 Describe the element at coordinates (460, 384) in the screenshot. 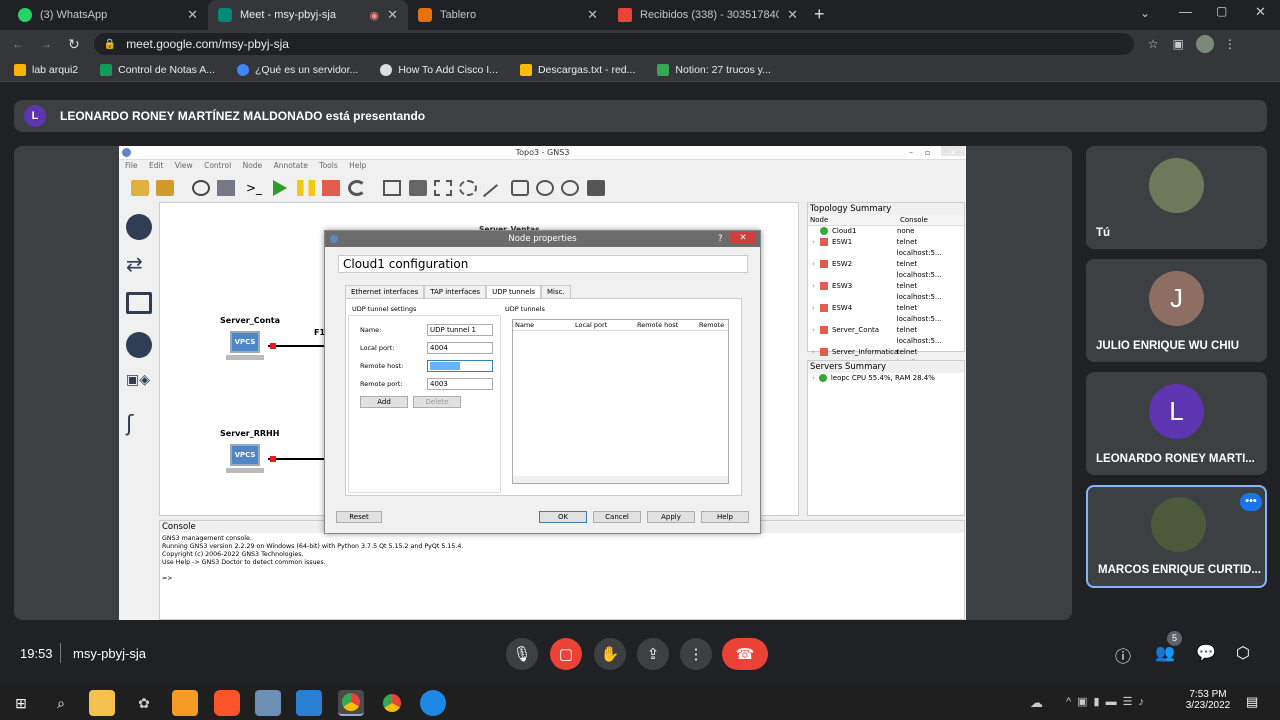

I see `remote-port-input` at that location.